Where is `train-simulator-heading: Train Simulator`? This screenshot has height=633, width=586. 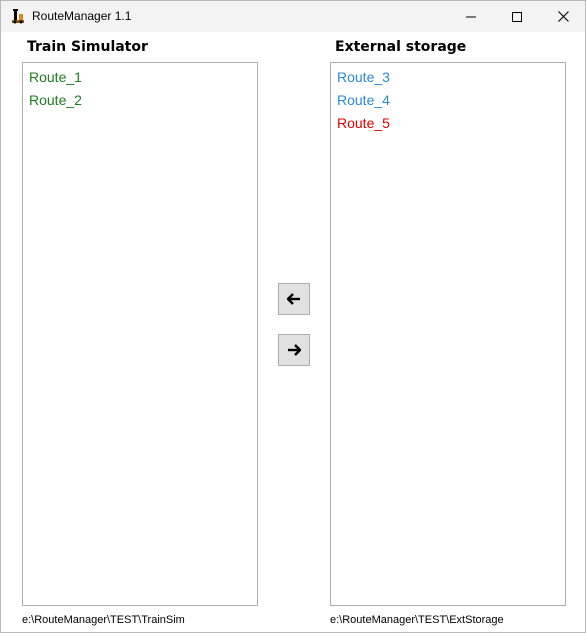
train-simulator-heading: Train Simulator is located at coordinates (87, 47).